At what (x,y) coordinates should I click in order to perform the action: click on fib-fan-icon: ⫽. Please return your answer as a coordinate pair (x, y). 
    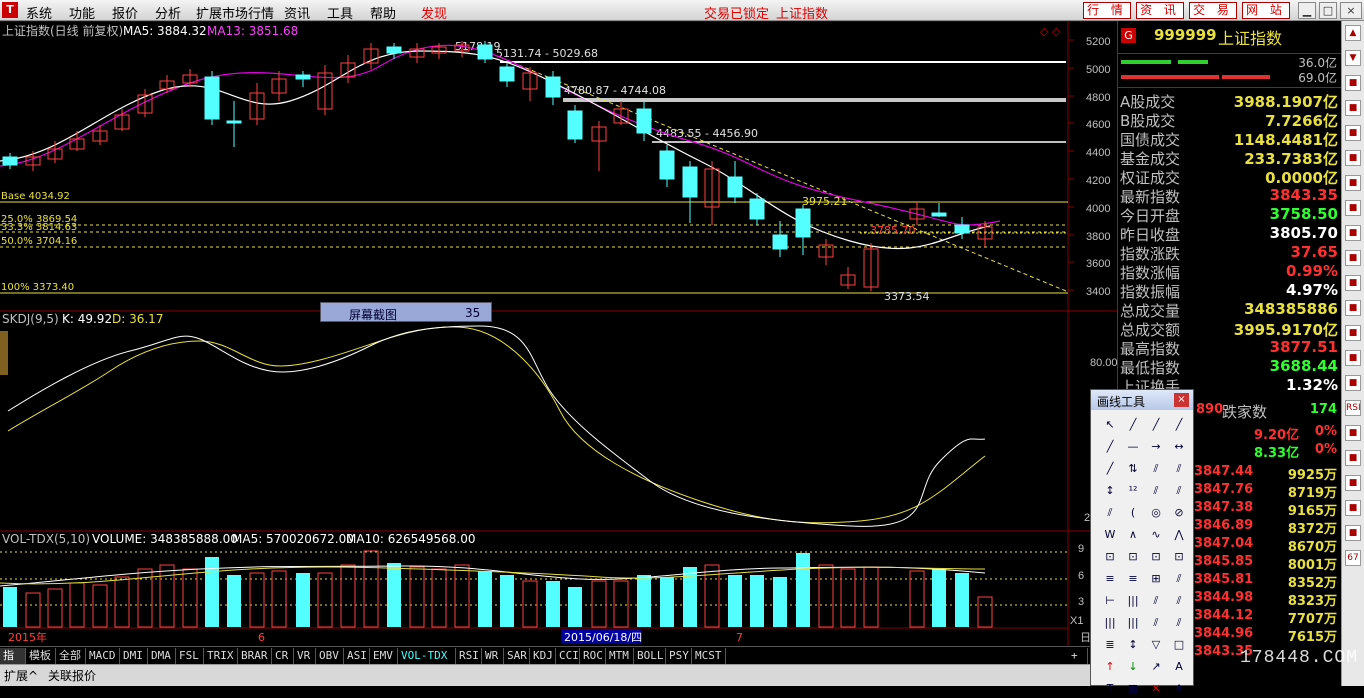
    Looking at the image, I should click on (1179, 491).